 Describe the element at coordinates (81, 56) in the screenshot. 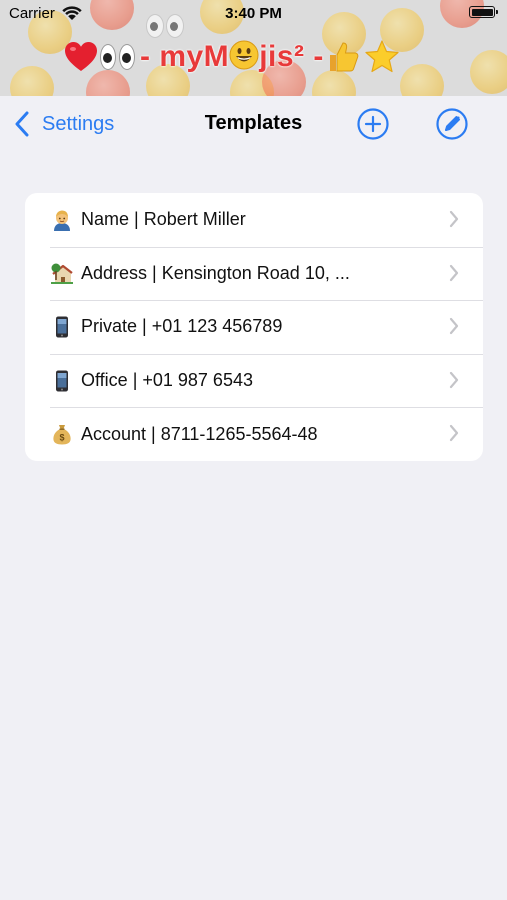

I see `red-heart-icon` at that location.